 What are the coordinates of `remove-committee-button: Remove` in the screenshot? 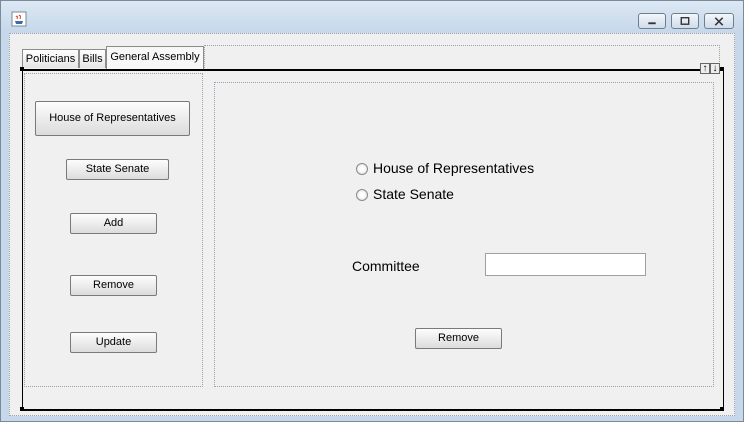 It's located at (458, 338).